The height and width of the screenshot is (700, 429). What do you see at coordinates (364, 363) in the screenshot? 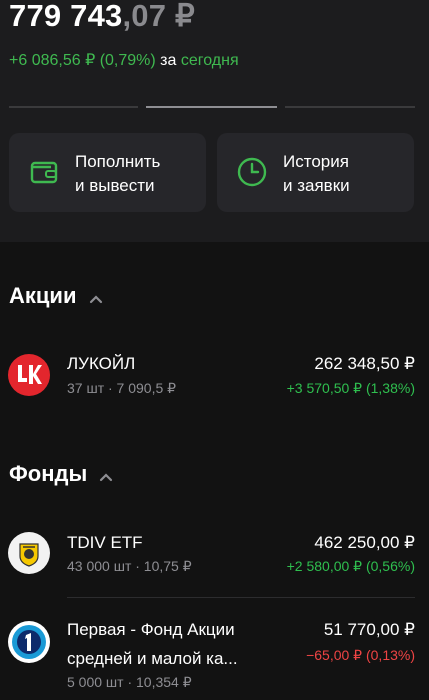
I see `stock-value: 262 348,50 ₽` at bounding box center [364, 363].